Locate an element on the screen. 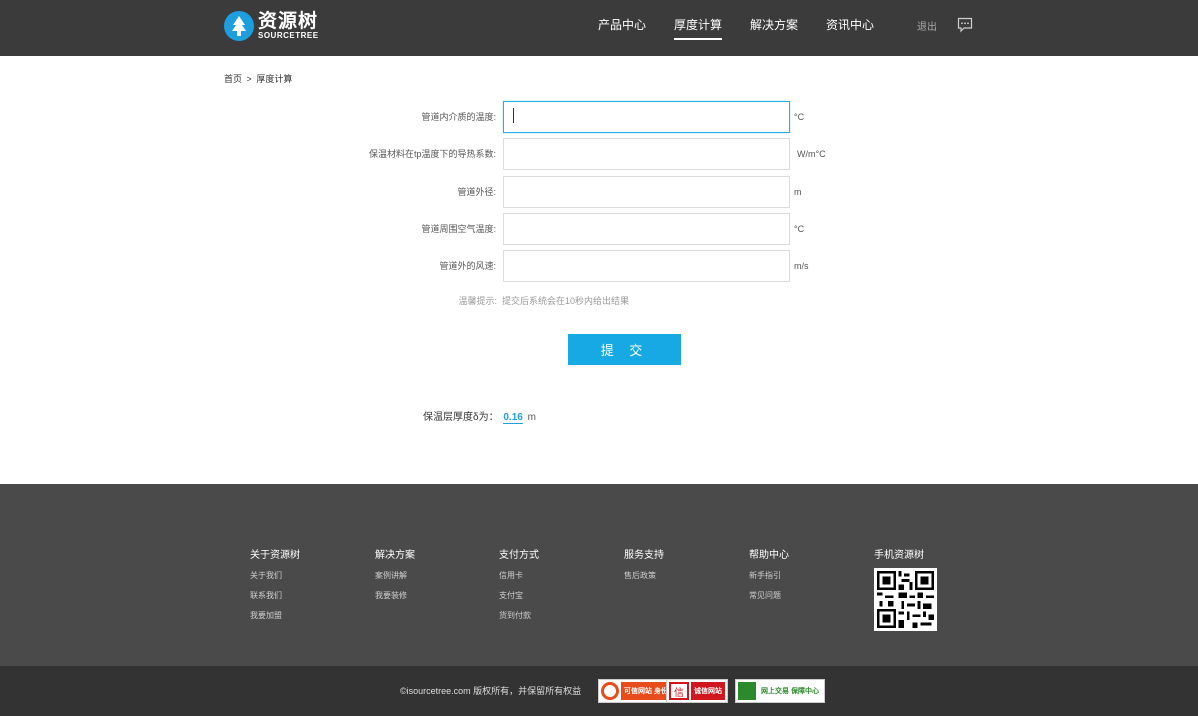  footer-col-mobile: 手机资源树 is located at coordinates (899, 558).